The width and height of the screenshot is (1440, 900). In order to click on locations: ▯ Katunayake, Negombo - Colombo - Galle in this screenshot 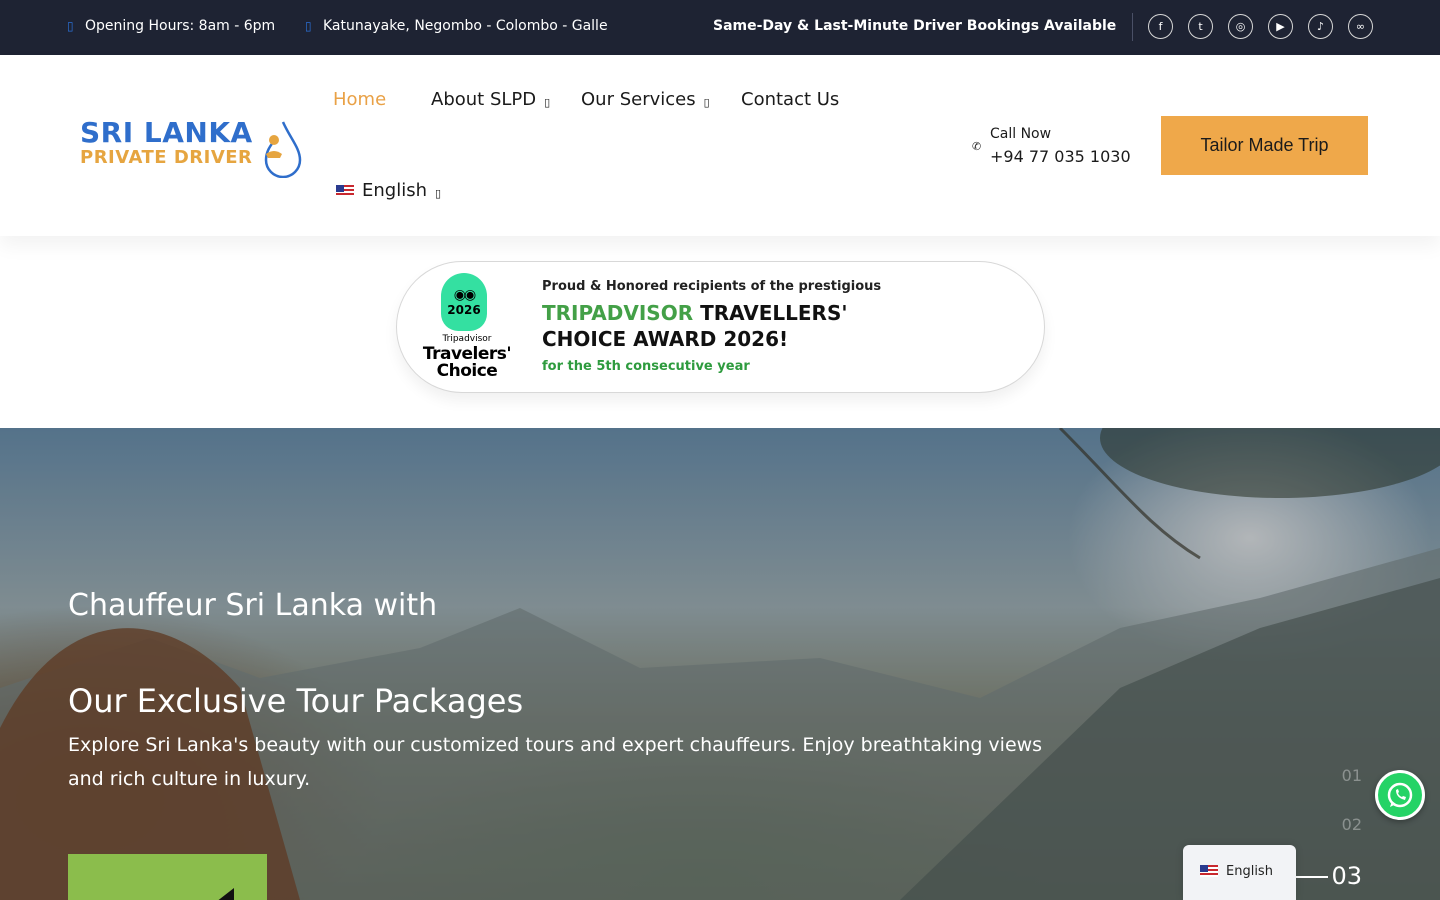, I will do `click(456, 26)`.